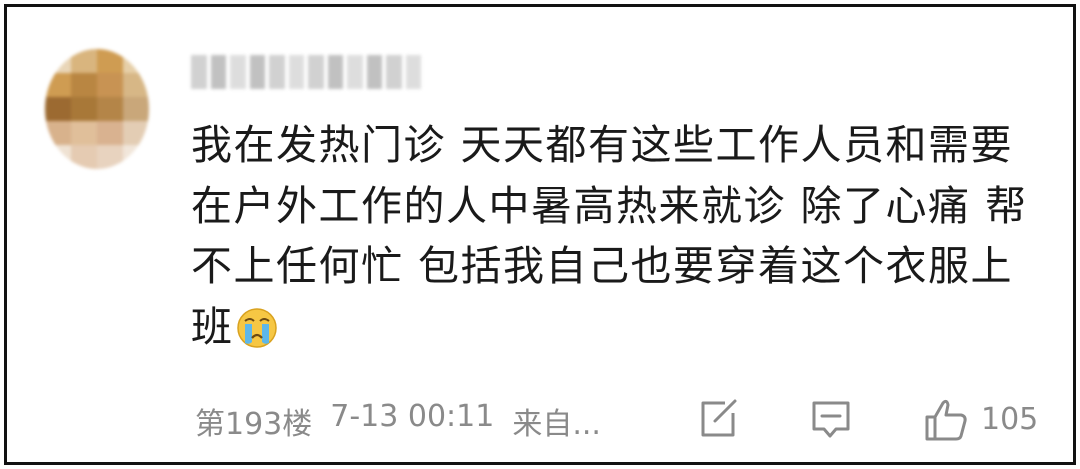 The image size is (1080, 469). I want to click on like-count: 105, so click(1010, 419).